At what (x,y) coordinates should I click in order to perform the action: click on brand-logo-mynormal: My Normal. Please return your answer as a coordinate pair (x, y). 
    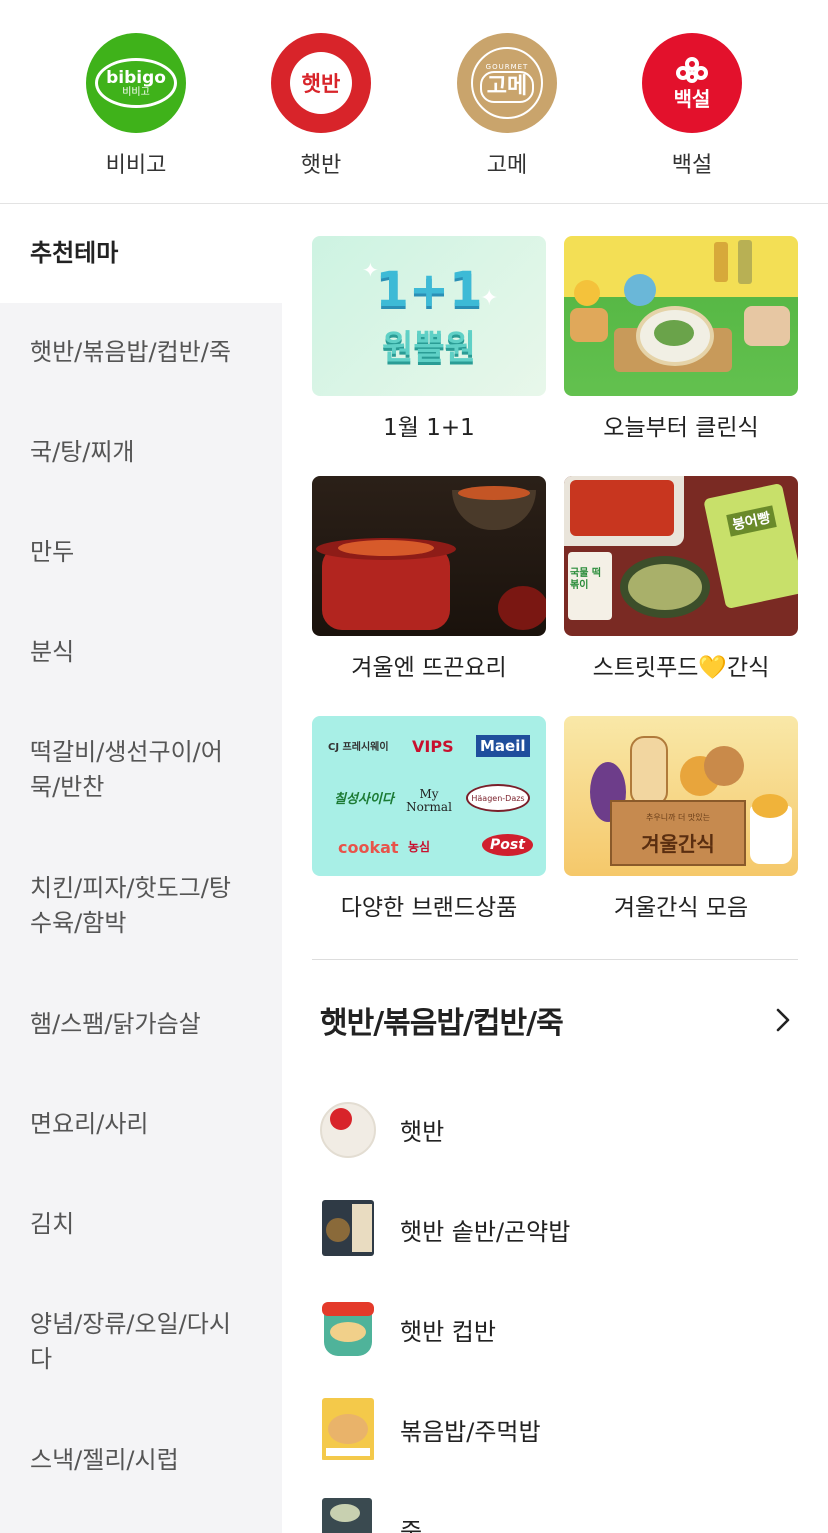
    Looking at the image, I should click on (429, 800).